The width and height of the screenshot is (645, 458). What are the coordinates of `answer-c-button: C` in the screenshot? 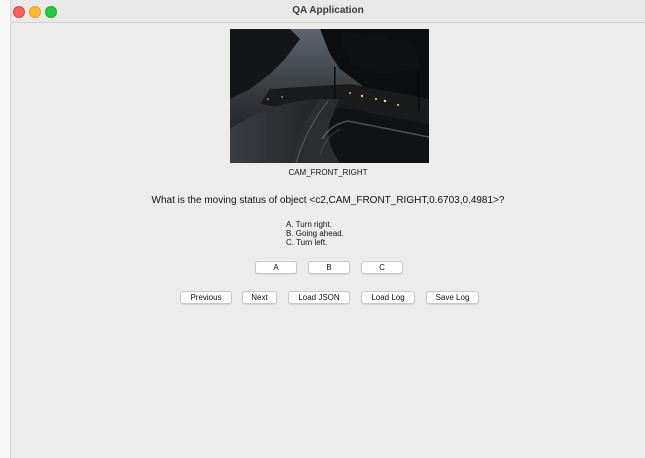 It's located at (382, 267).